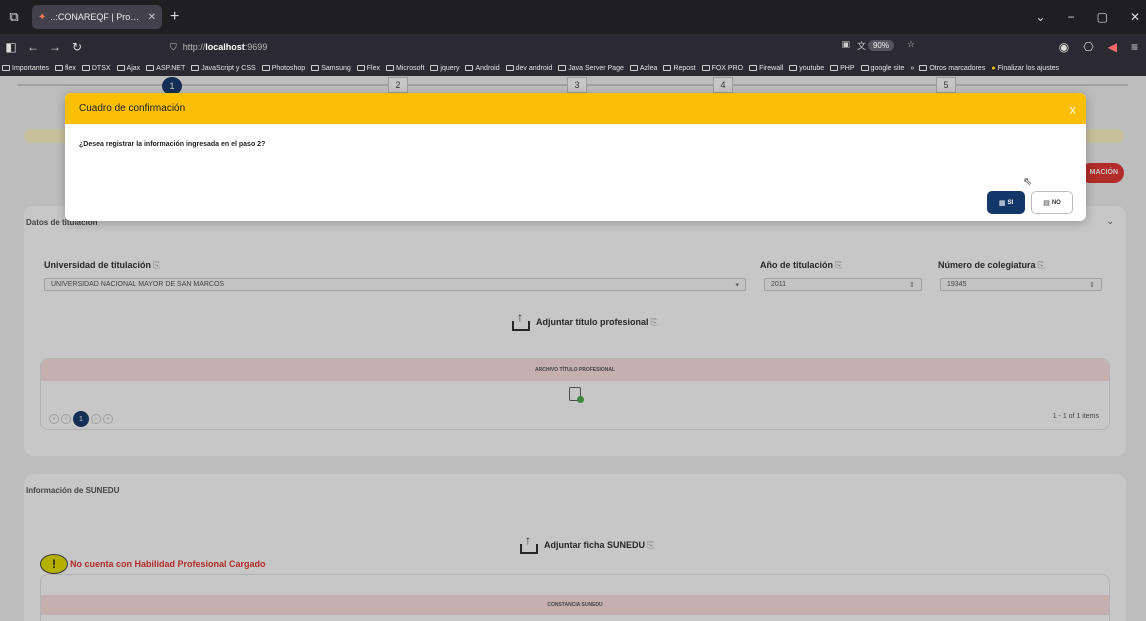  I want to click on bookmark-folder: Flex, so click(368, 68).